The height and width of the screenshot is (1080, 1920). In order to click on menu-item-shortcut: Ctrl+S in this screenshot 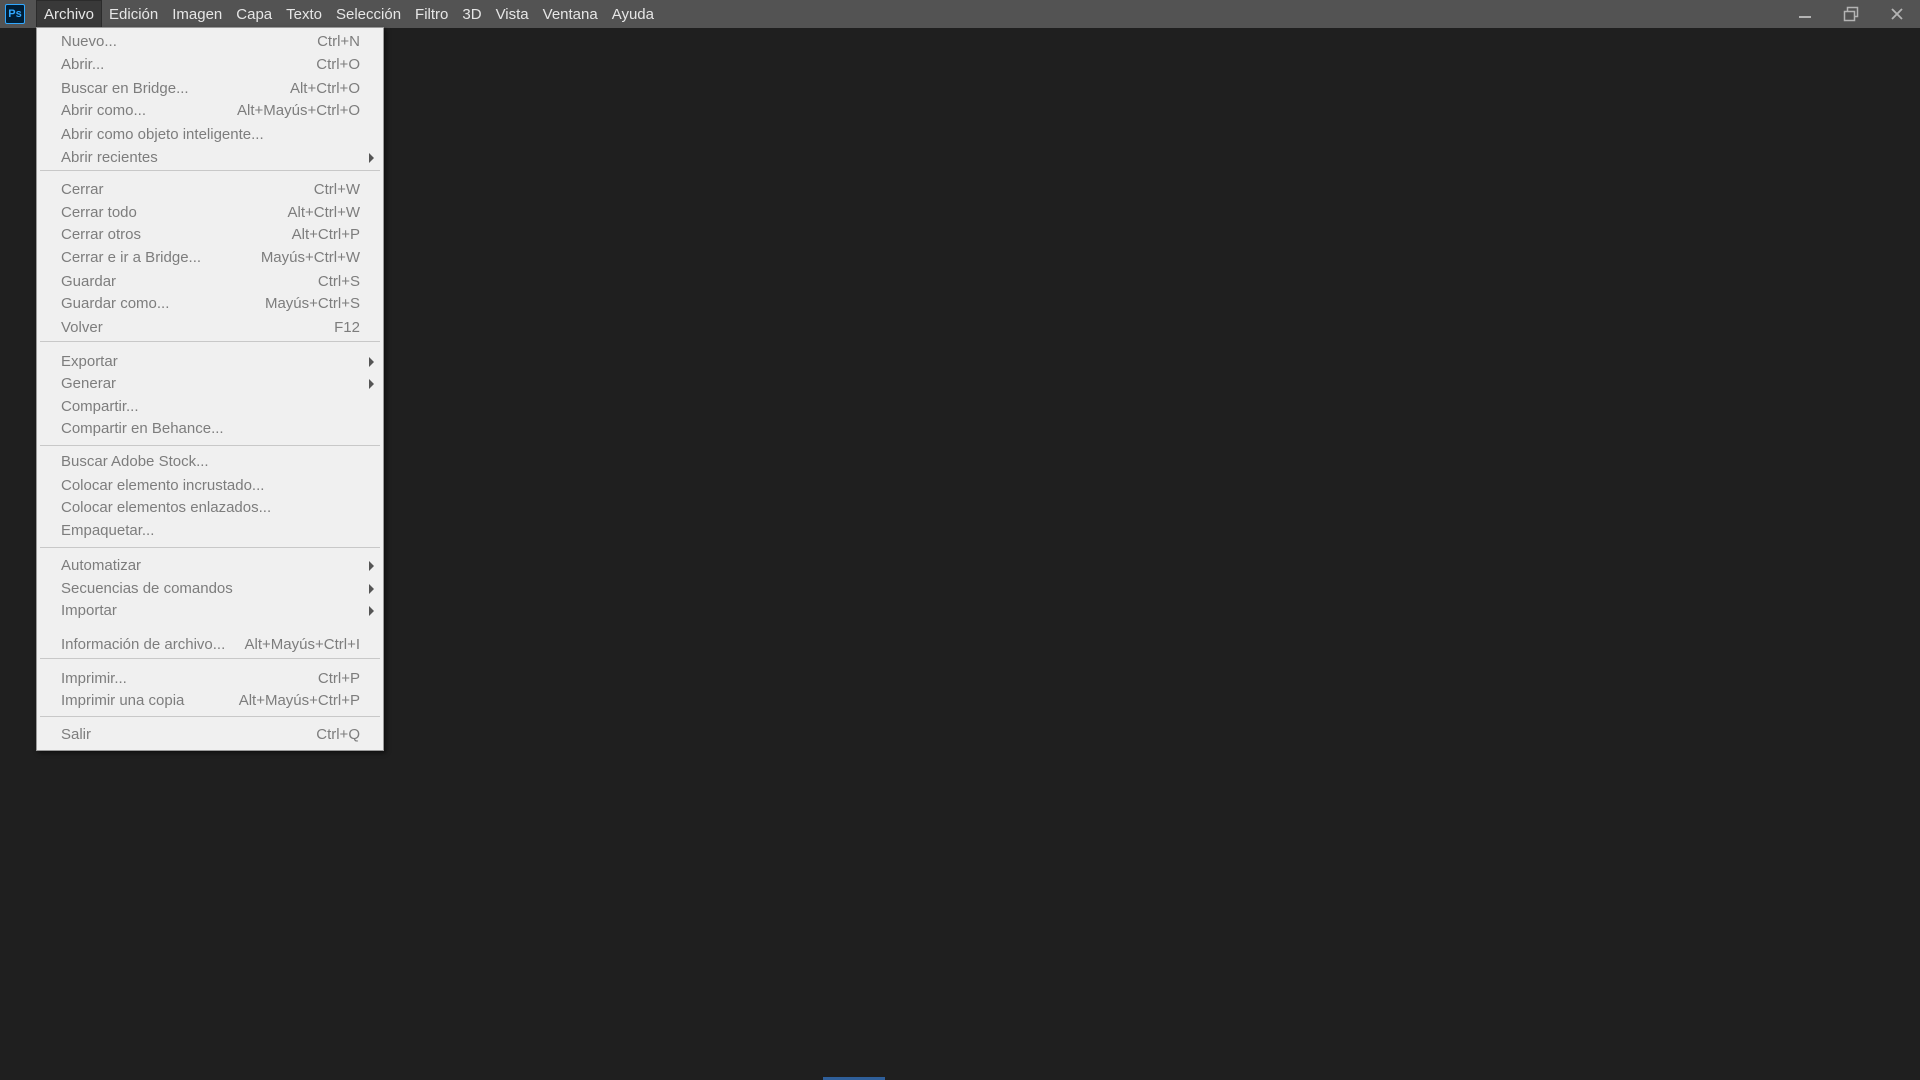, I will do `click(338, 281)`.